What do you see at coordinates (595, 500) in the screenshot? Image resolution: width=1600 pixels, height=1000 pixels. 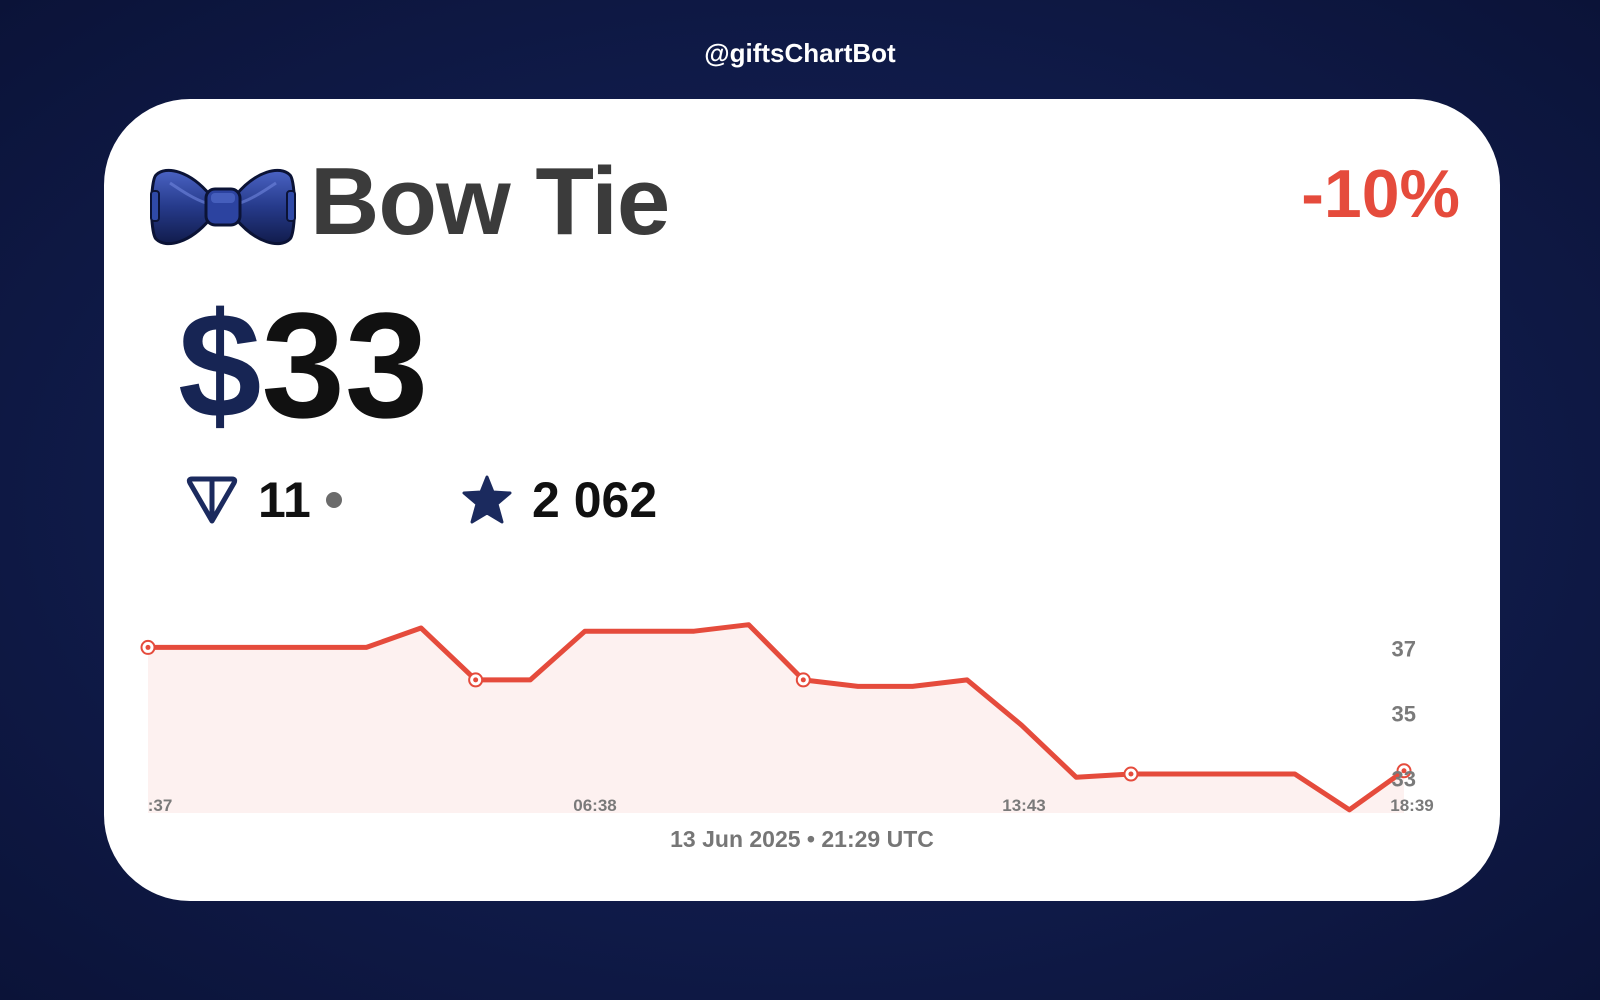 I see `stars-price: 2 062` at bounding box center [595, 500].